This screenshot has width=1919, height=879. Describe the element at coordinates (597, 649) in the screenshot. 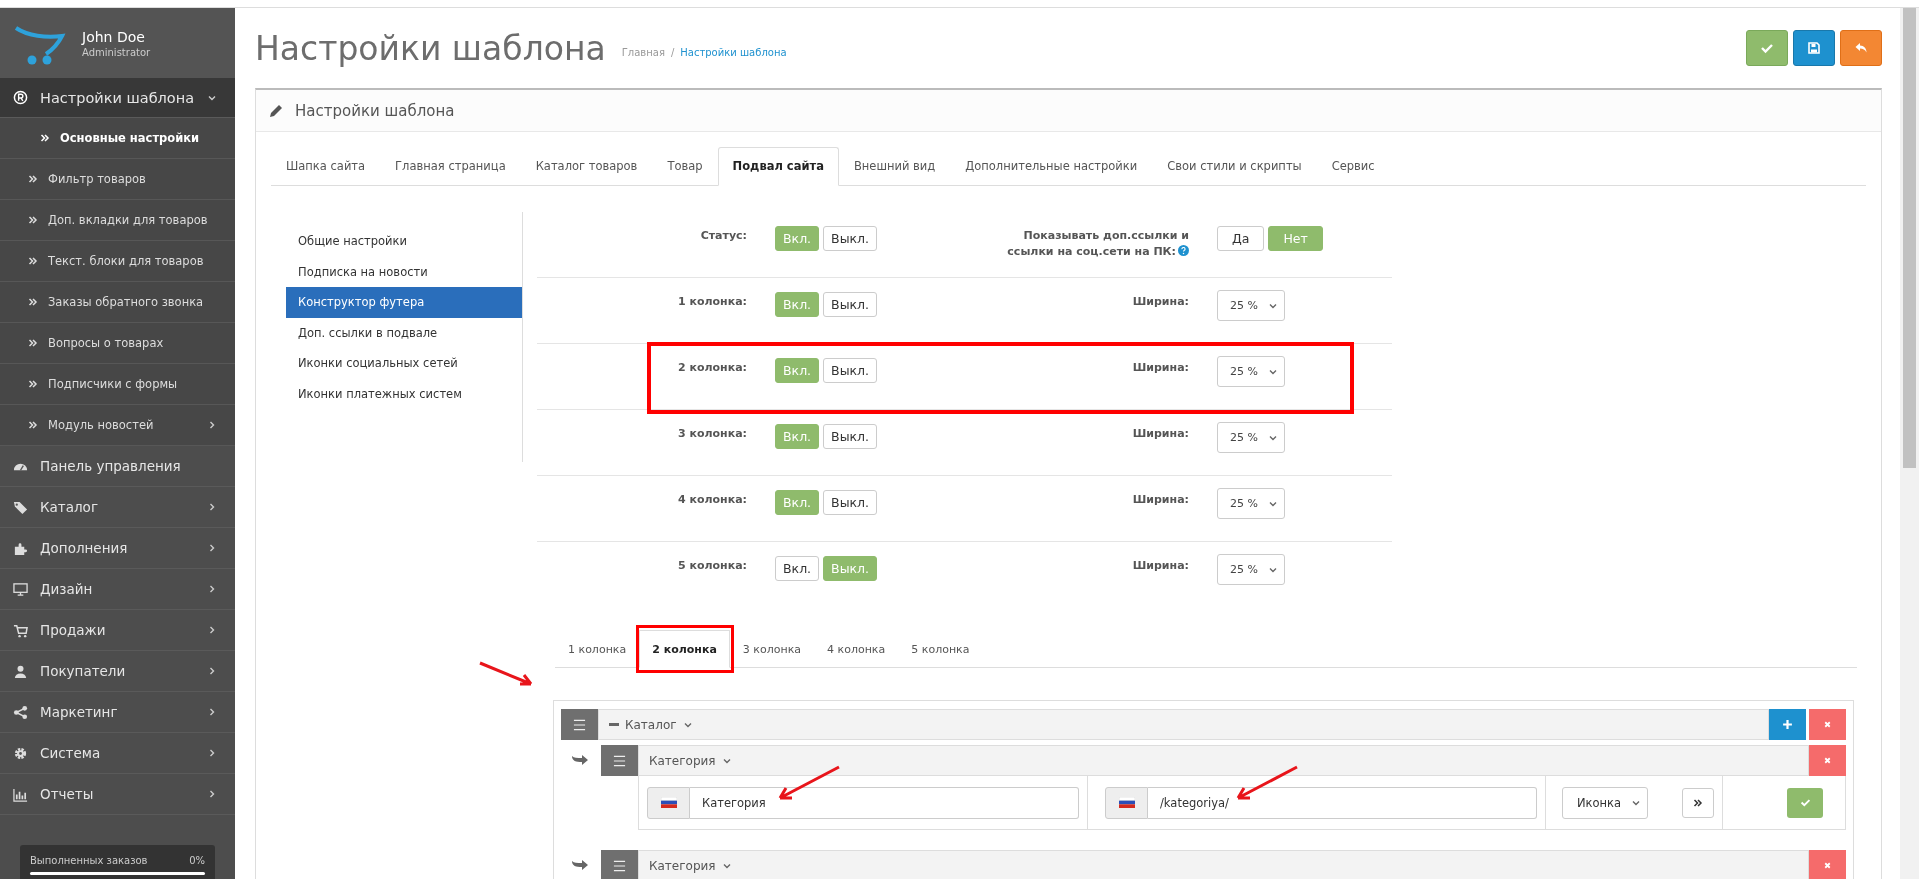

I see `column-tab: 1 колонка` at that location.